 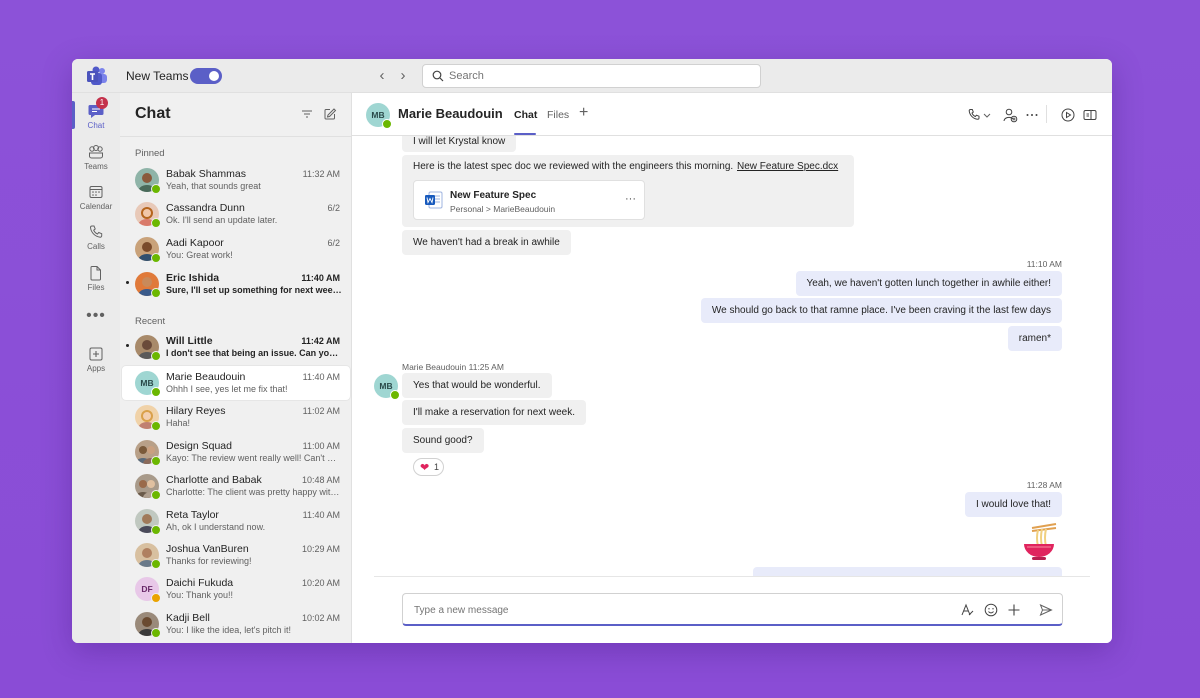 What do you see at coordinates (525, 115) in the screenshot?
I see `tab-chat: Chat` at bounding box center [525, 115].